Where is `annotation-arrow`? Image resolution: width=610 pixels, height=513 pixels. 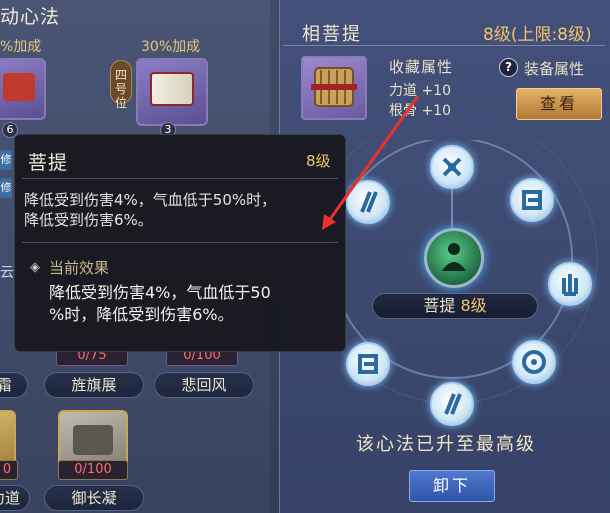
annotation-arrow is located at coordinates (371, 162).